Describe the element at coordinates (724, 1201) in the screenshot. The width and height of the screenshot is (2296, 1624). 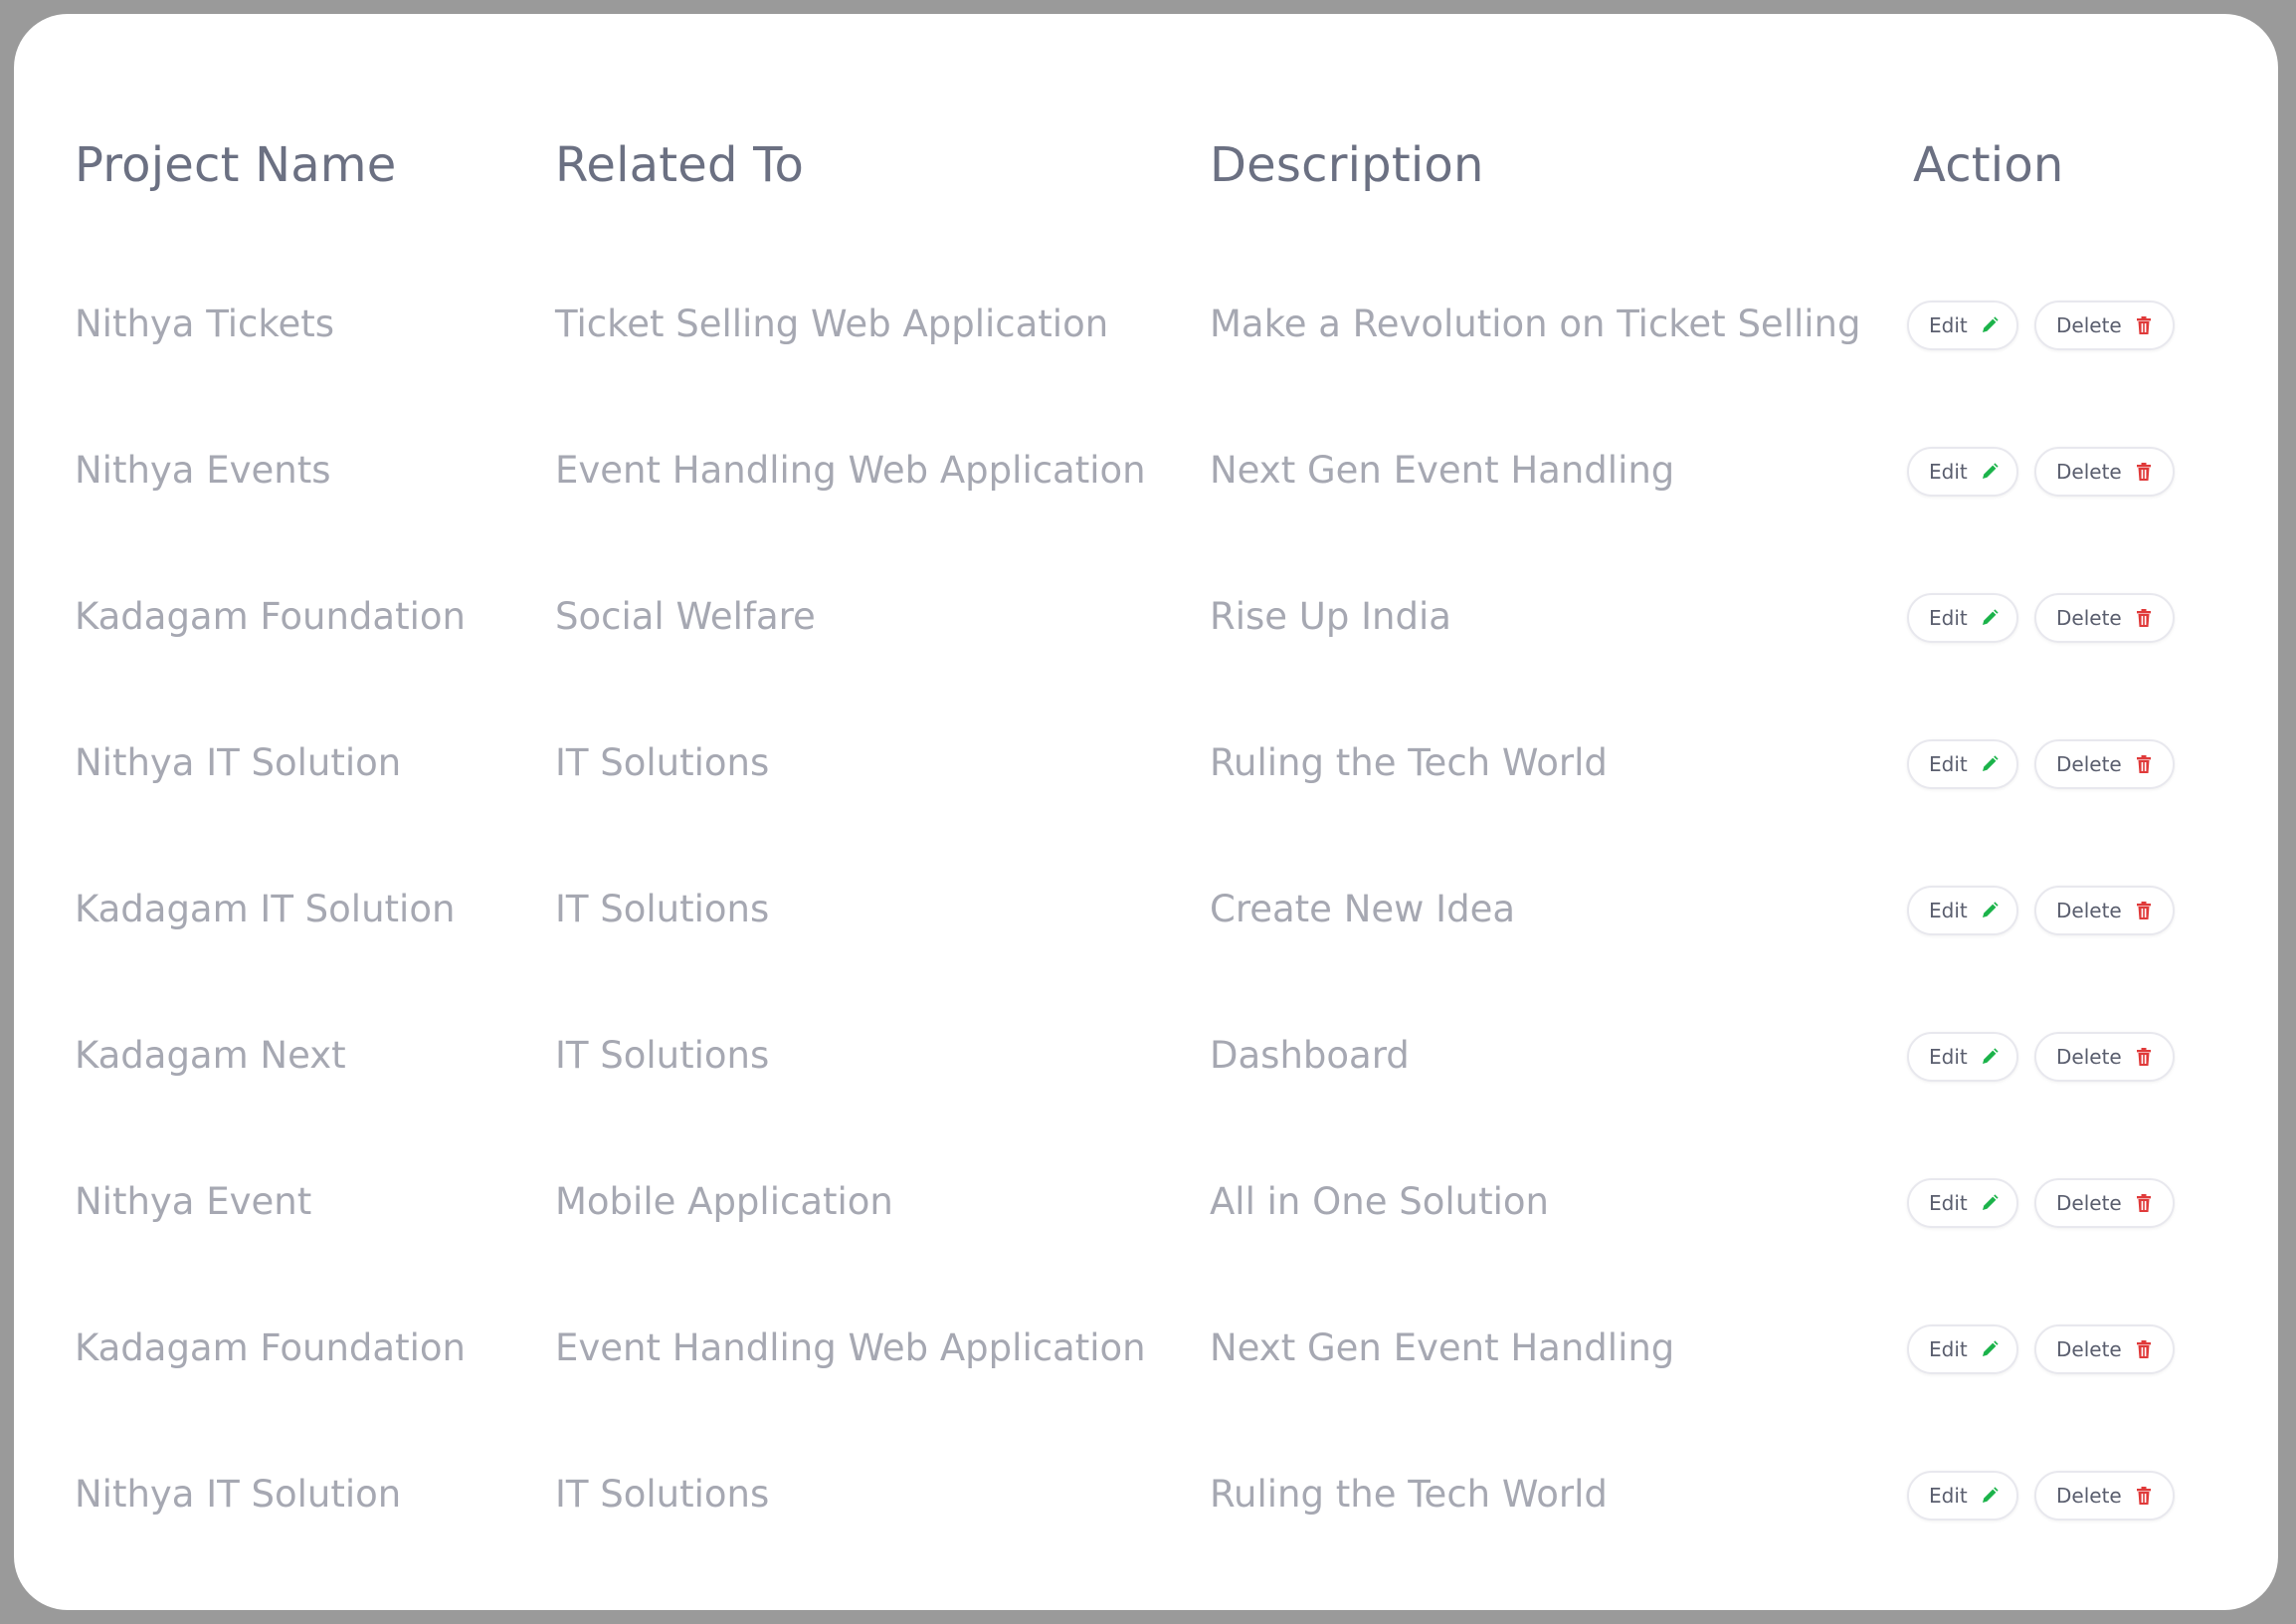
I see `cell-related-to: Mobile Application` at that location.